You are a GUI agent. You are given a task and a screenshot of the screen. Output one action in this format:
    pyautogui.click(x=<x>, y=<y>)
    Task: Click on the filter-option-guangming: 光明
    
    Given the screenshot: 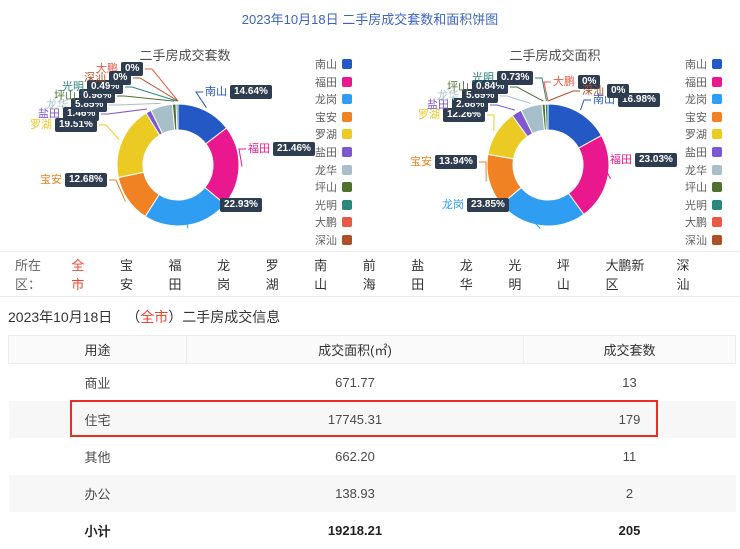 What is the action you would take?
    pyautogui.click(x=519, y=274)
    